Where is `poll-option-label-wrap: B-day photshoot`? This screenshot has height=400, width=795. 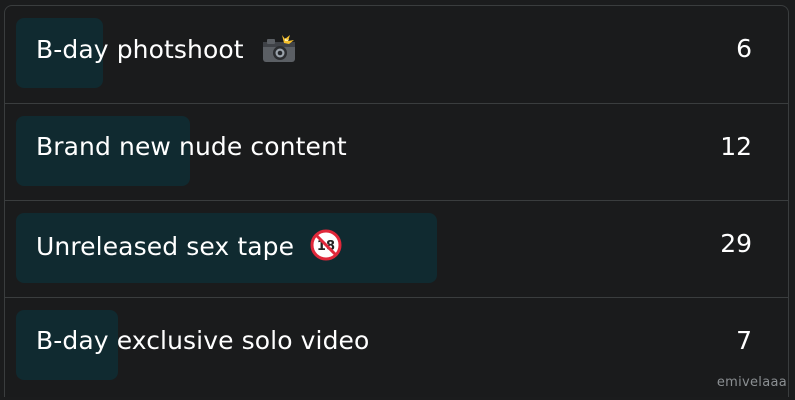 poll-option-label-wrap: B-day photshoot is located at coordinates (167, 52).